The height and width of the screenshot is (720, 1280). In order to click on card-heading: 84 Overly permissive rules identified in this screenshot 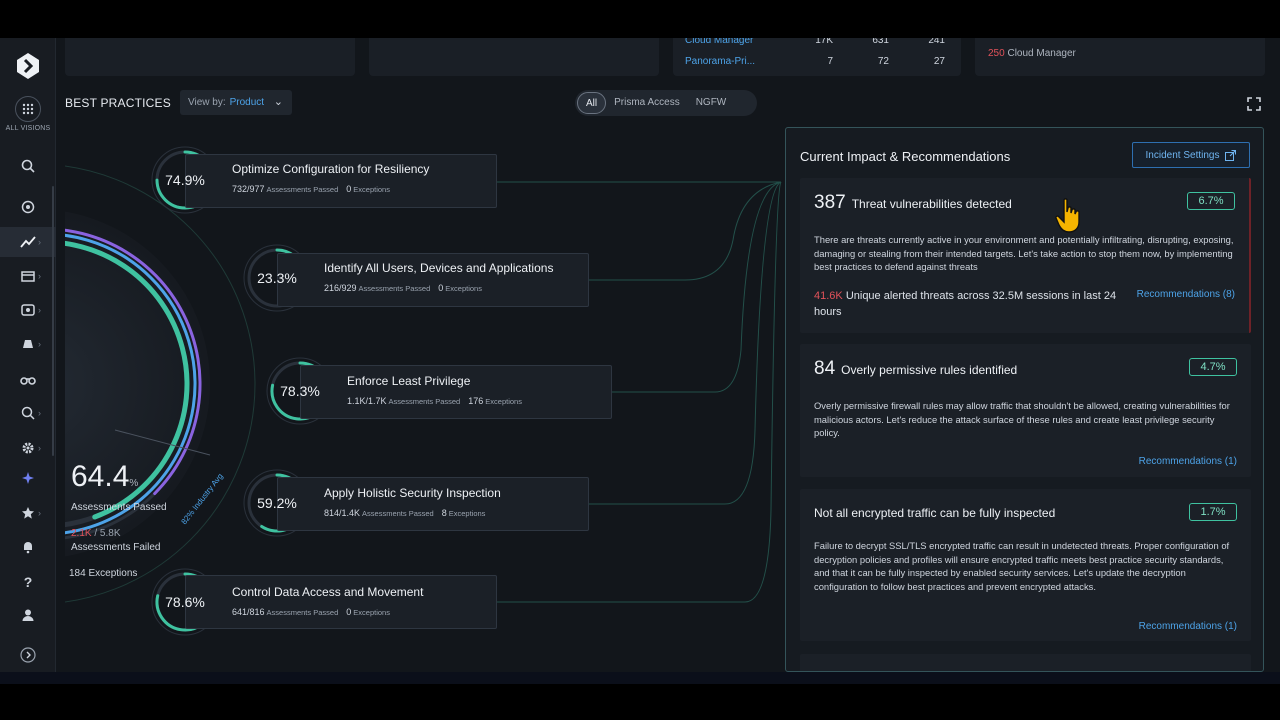, I will do `click(915, 369)`.